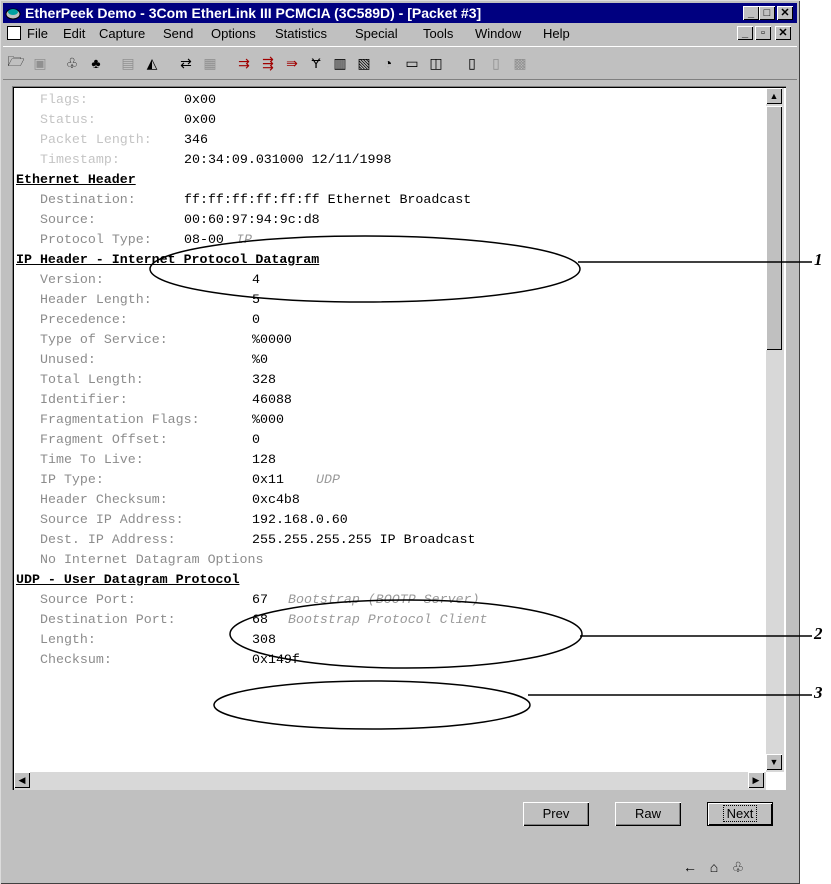  What do you see at coordinates (818, 633) in the screenshot?
I see `annotation-label-2: 2` at bounding box center [818, 633].